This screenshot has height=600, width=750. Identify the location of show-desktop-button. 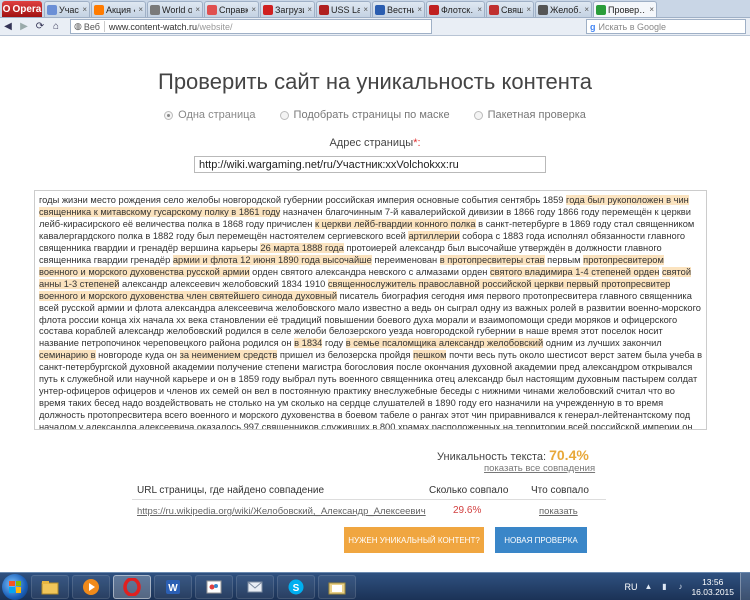
(745, 586).